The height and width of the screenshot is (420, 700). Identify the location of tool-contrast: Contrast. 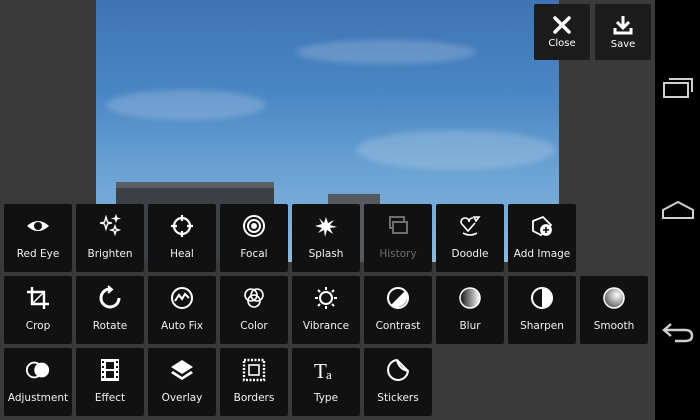
(398, 310).